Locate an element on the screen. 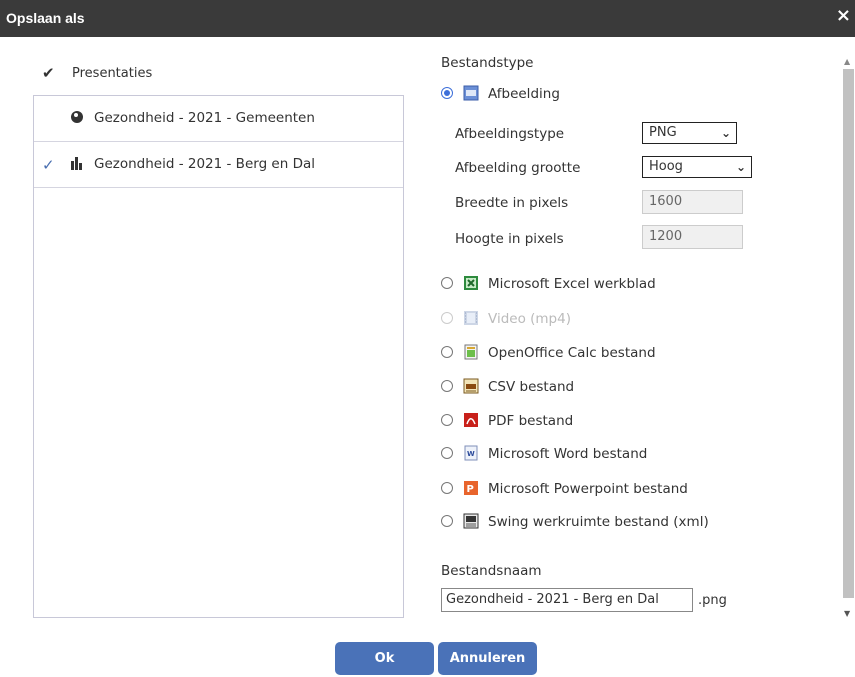  filetype-csv-label: CSV bestand is located at coordinates (531, 387).